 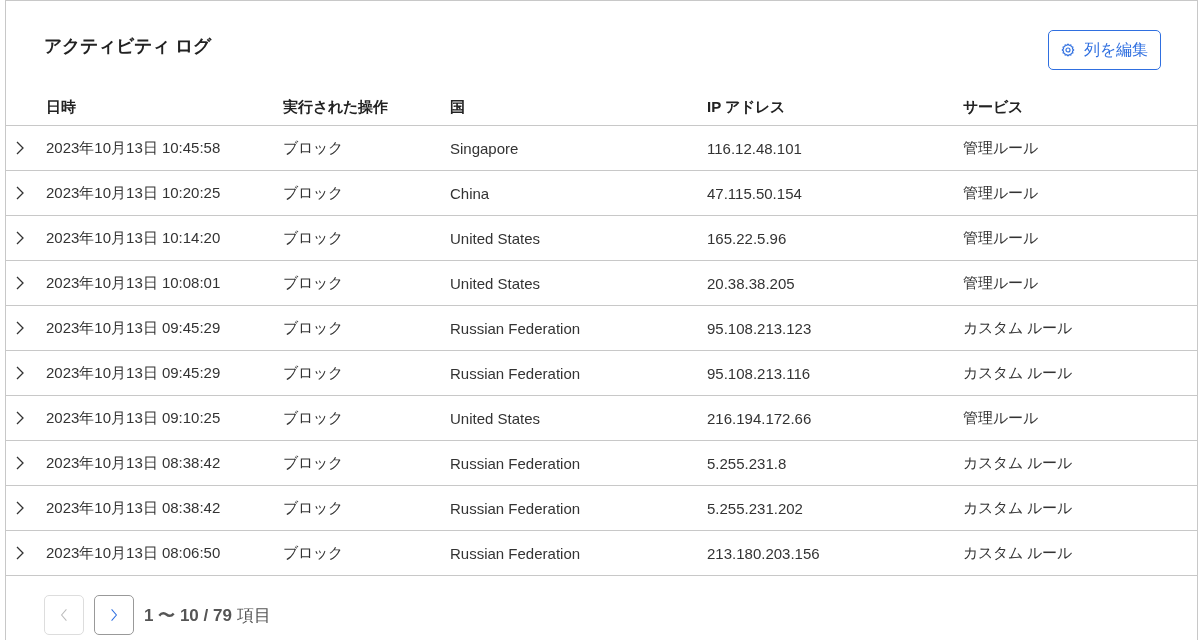 What do you see at coordinates (458, 107) in the screenshot?
I see `column-header: 国` at bounding box center [458, 107].